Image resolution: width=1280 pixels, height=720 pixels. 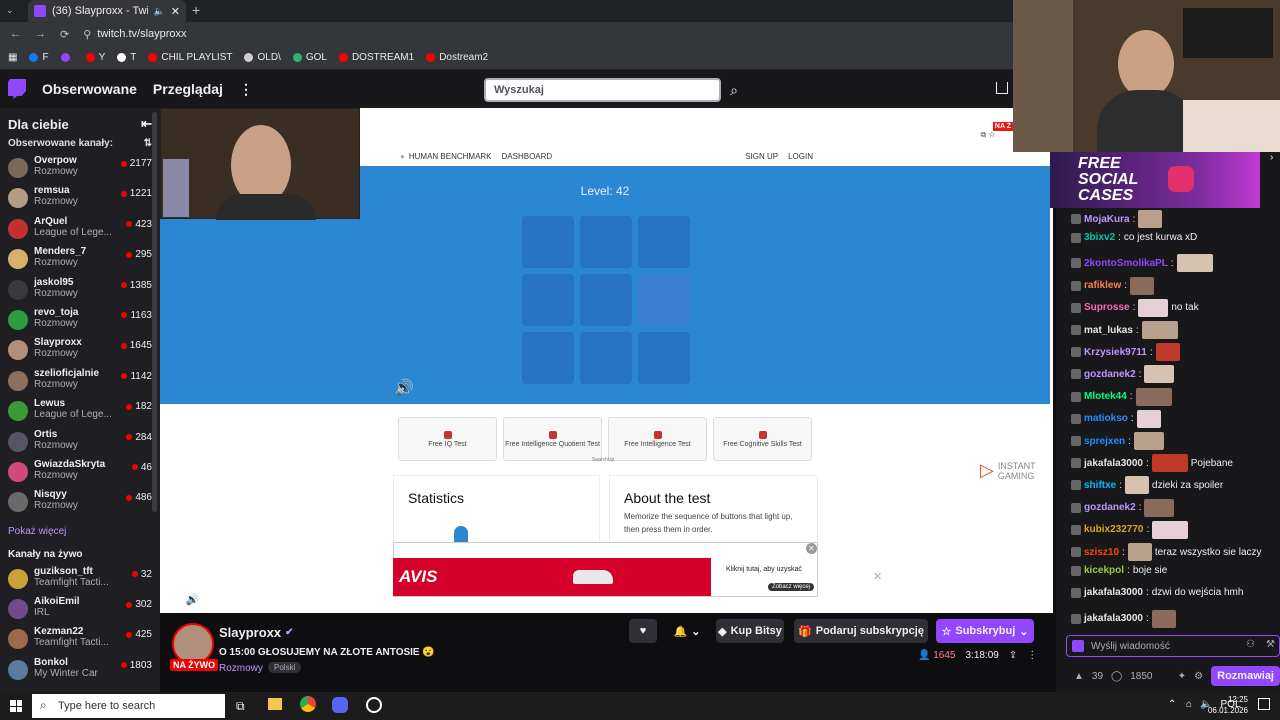 I want to click on chat-username: 3bixv2, so click(x=1099, y=237).